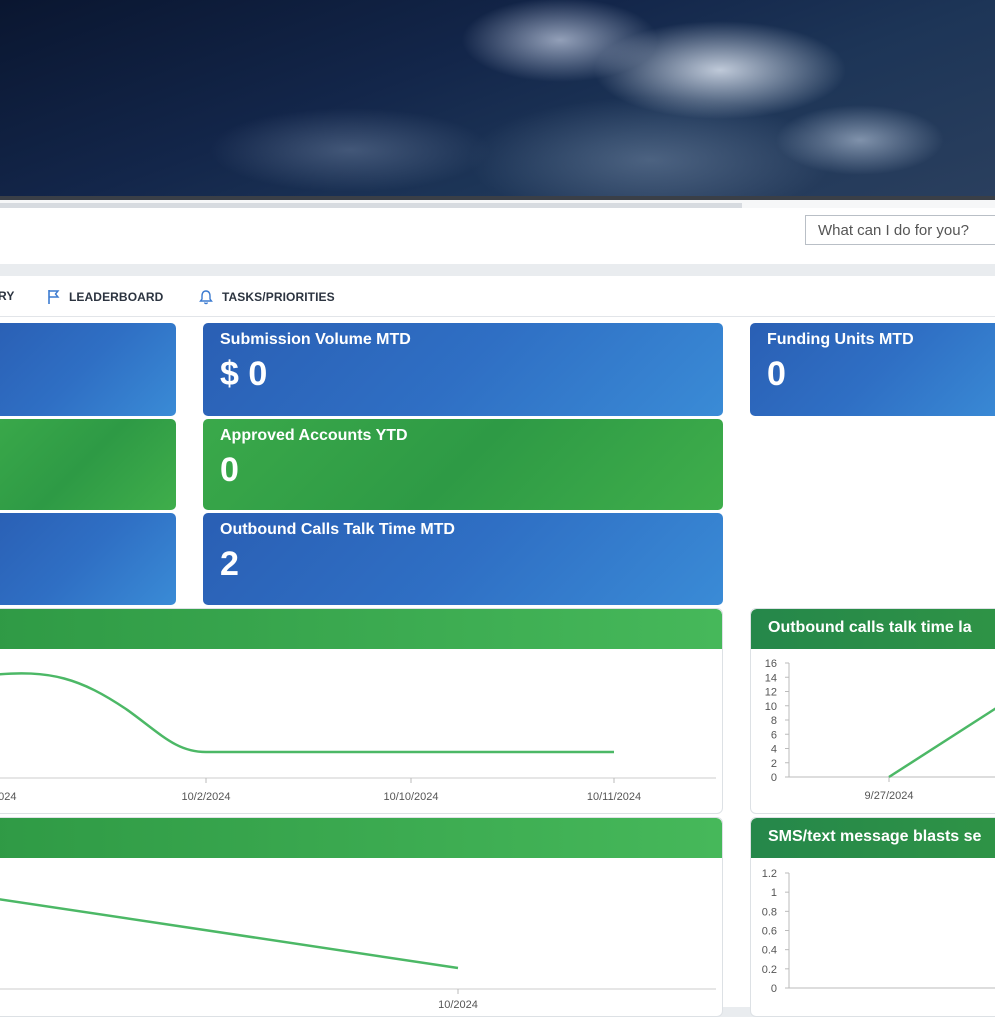 This screenshot has width=995, height=1017. What do you see at coordinates (497, 296) in the screenshot?
I see `main-nav: RY LEADERBOARD TASKS/PRIORITIES` at bounding box center [497, 296].